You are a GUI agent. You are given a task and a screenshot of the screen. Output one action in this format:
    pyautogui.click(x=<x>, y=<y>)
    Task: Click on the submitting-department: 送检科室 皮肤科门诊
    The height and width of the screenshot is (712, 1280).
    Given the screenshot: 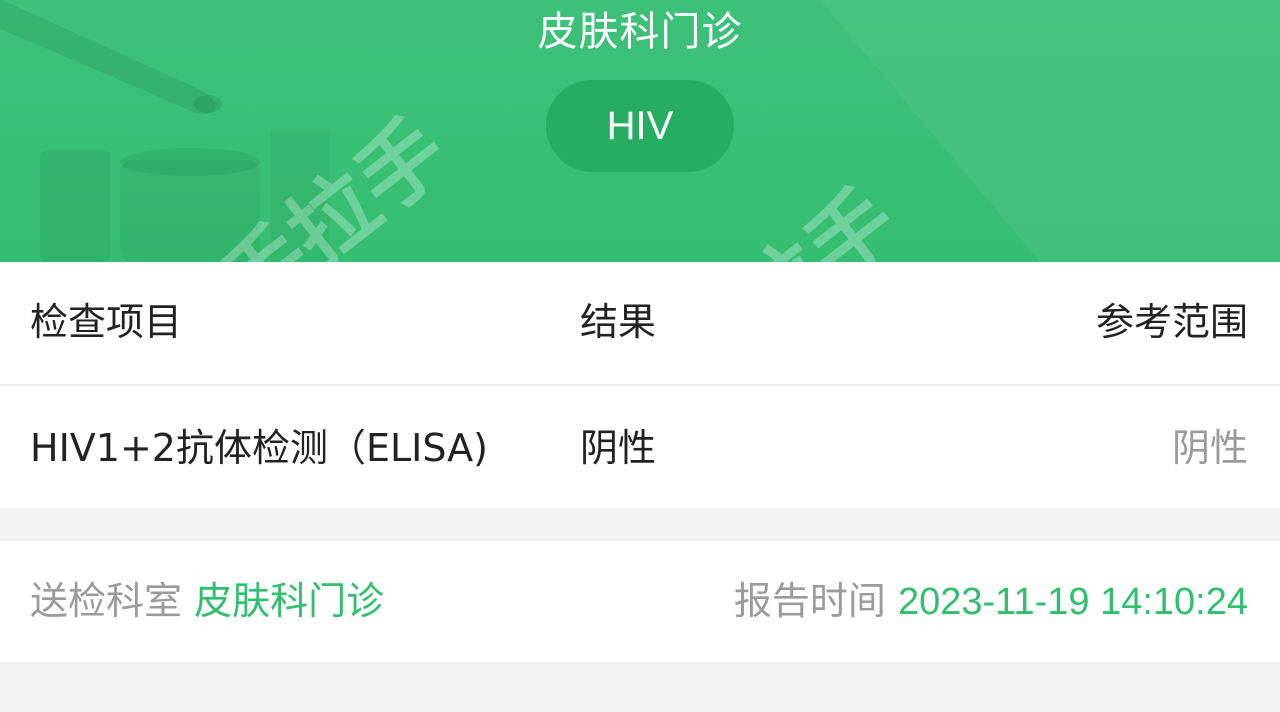 What is the action you would take?
    pyautogui.click(x=207, y=601)
    